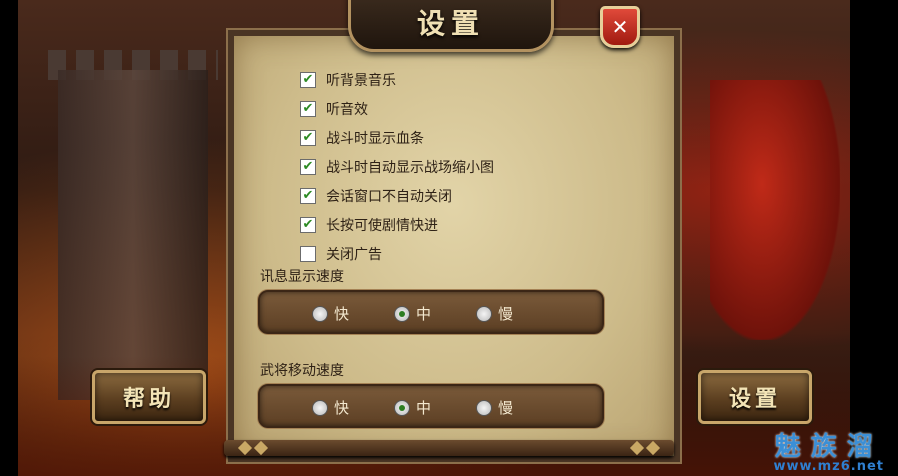 The width and height of the screenshot is (898, 476). Describe the element at coordinates (494, 407) in the screenshot. I see `move-speed-slow: 慢` at that location.